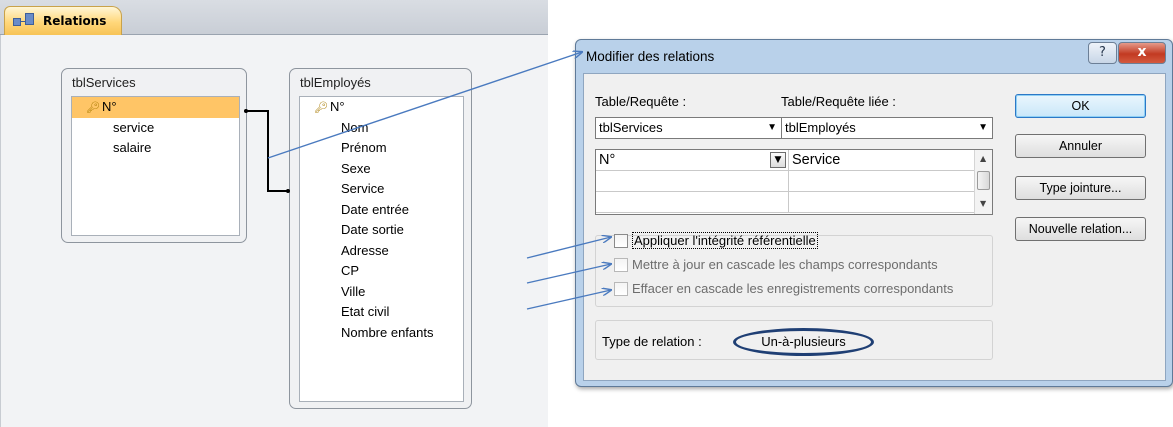  Describe the element at coordinates (650, 56) in the screenshot. I see `dialog-title: Modifier des relations` at that location.